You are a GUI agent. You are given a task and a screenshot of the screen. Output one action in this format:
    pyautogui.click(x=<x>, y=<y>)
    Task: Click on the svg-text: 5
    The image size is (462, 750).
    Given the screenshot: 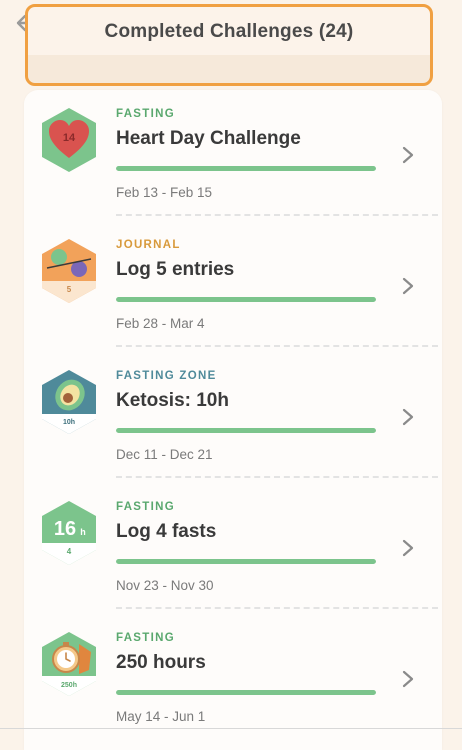 What is the action you would take?
    pyautogui.click(x=69, y=289)
    